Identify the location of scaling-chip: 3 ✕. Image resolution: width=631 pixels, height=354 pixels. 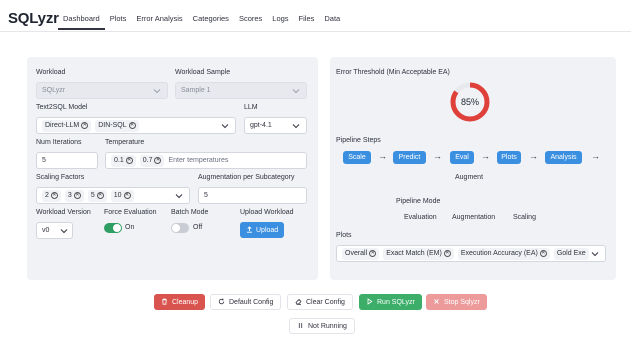
(74, 195).